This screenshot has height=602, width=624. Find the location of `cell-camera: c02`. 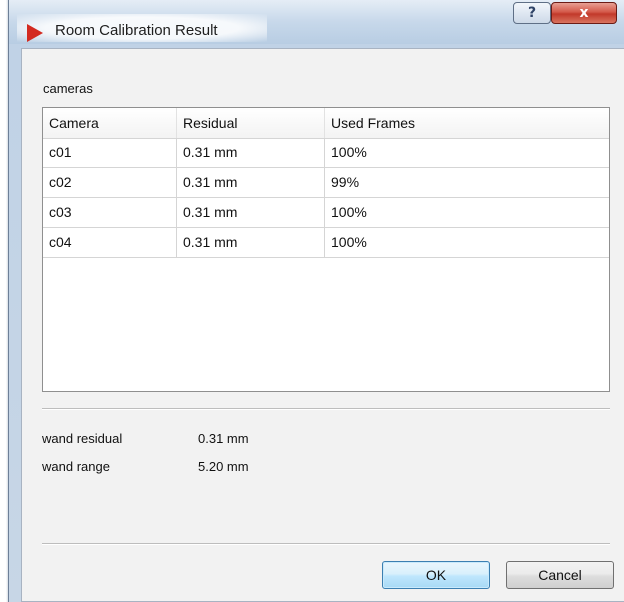

cell-camera: c02 is located at coordinates (110, 183).